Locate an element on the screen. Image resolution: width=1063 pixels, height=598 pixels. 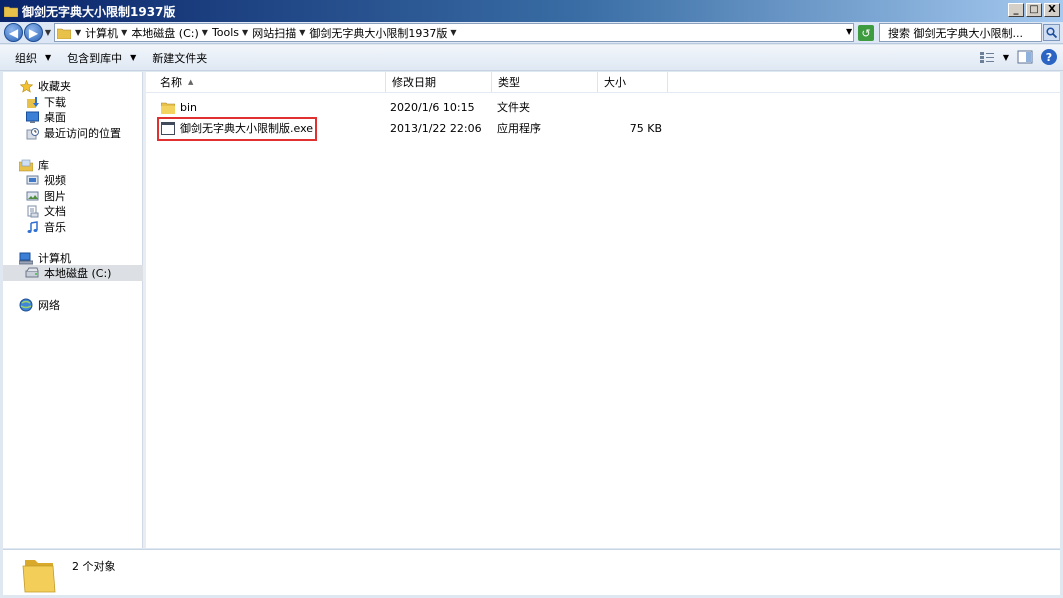
column-header-date: 修改日期 is located at coordinates (439, 82).